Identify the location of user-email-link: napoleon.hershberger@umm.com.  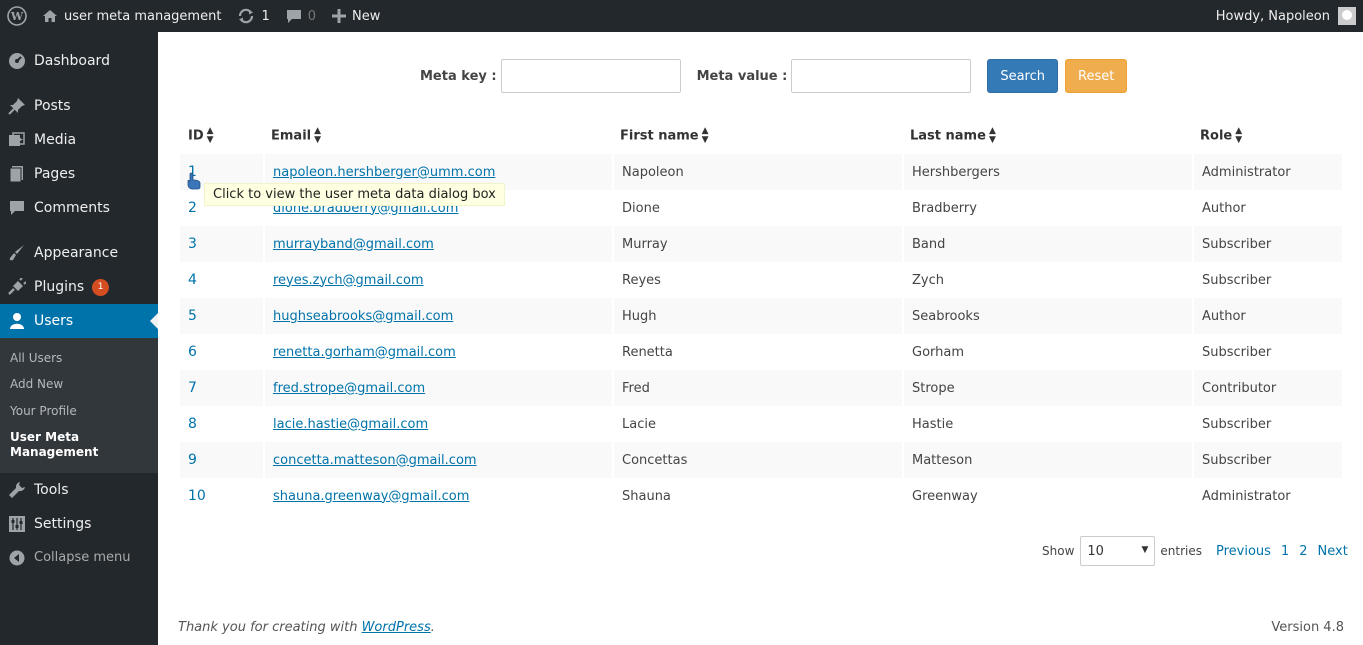
(384, 172).